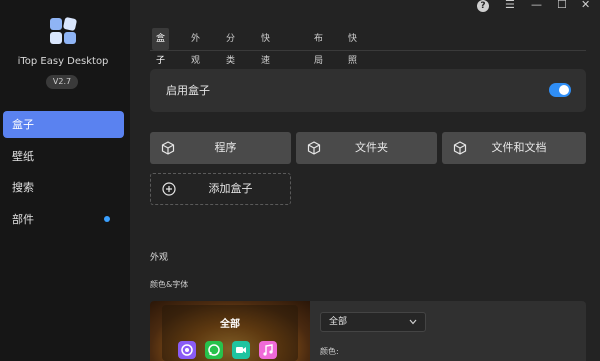 The image size is (600, 361). I want to click on tab-layout: 布局, so click(318, 47).